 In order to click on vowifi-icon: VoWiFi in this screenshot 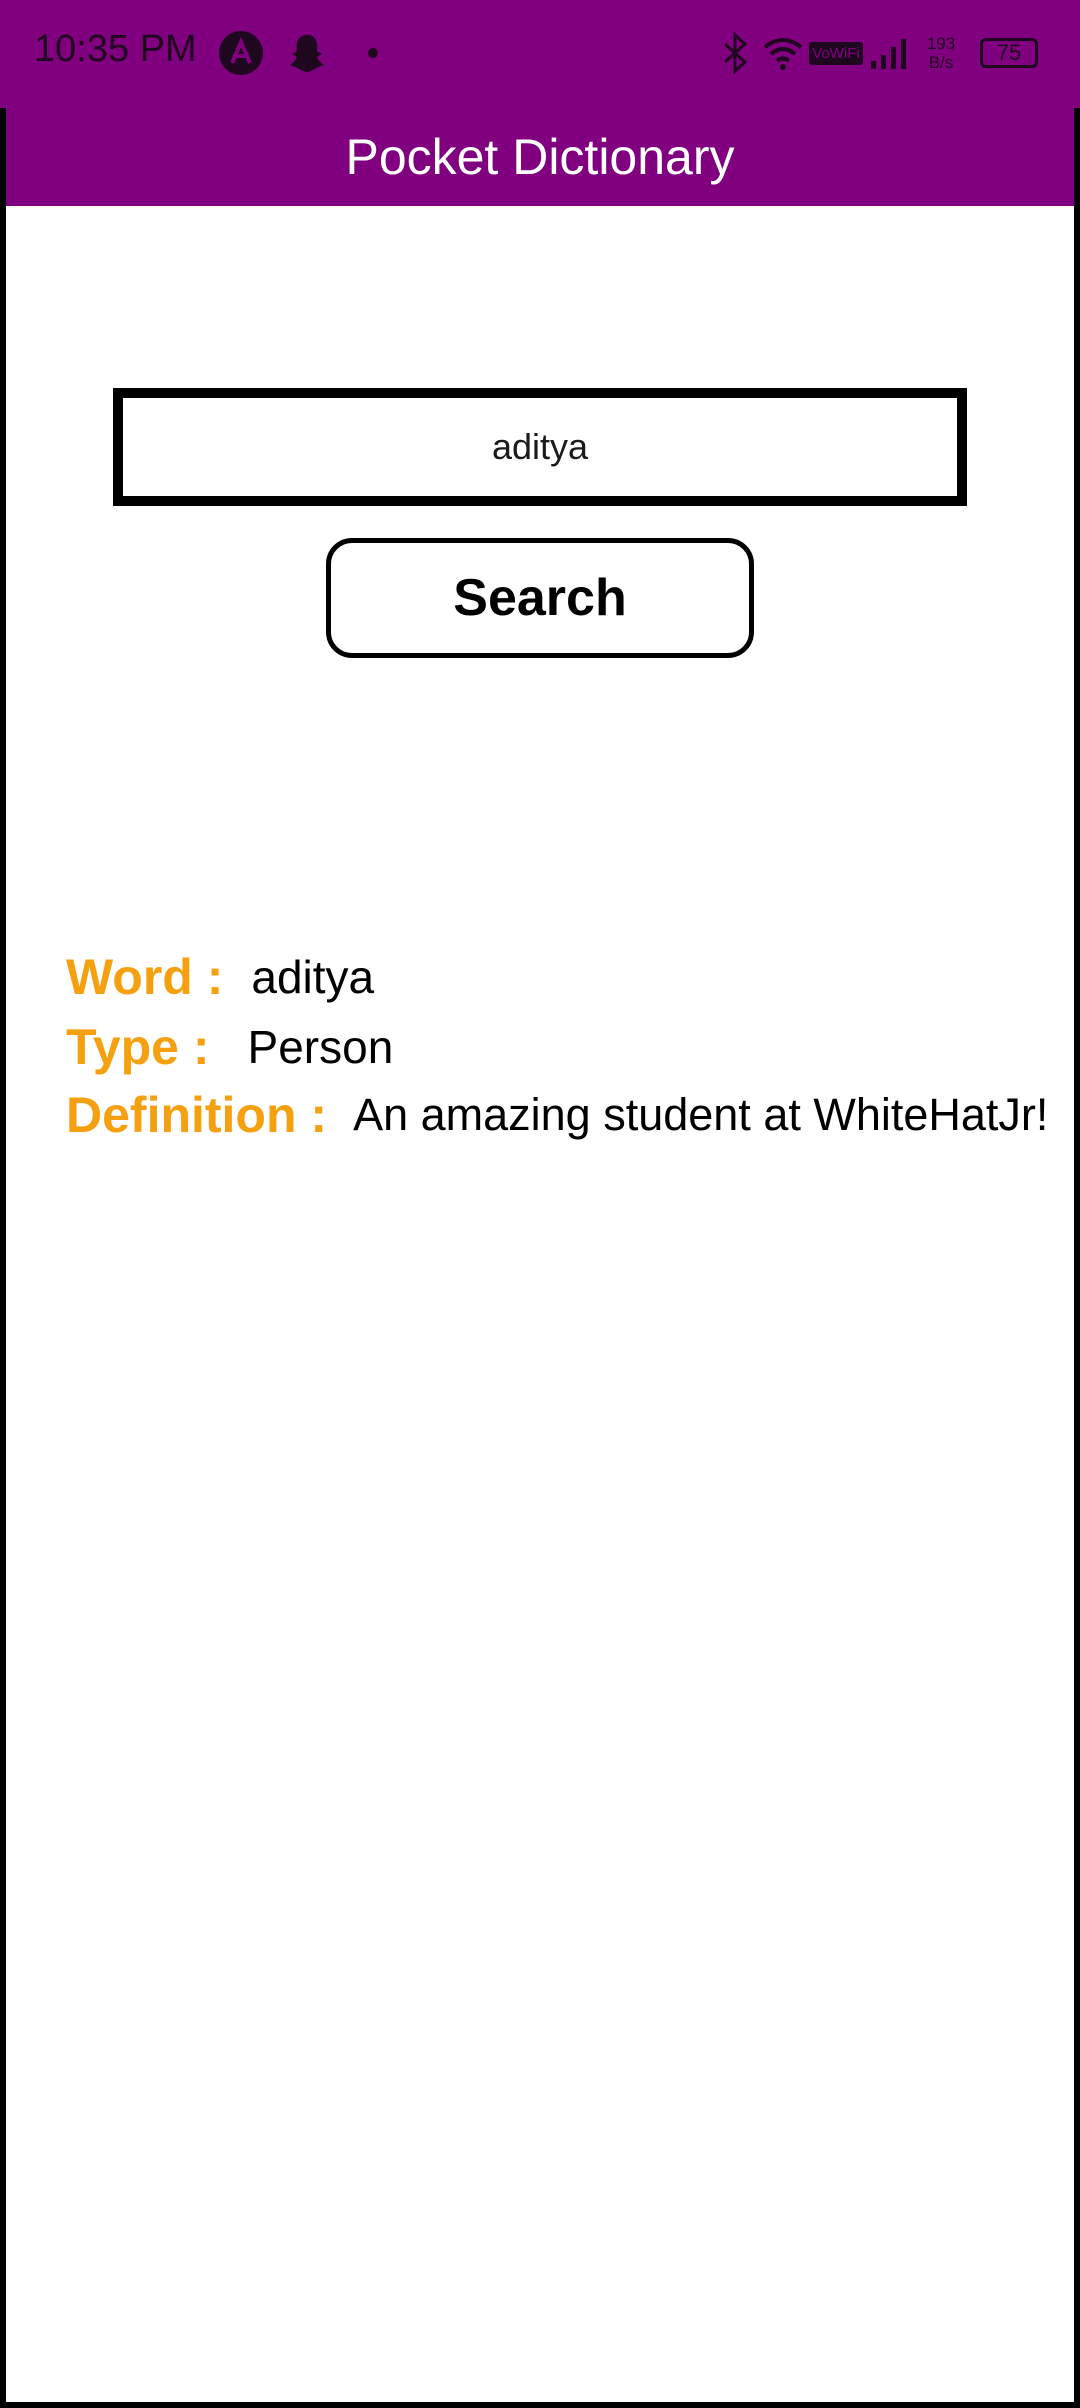, I will do `click(836, 53)`.